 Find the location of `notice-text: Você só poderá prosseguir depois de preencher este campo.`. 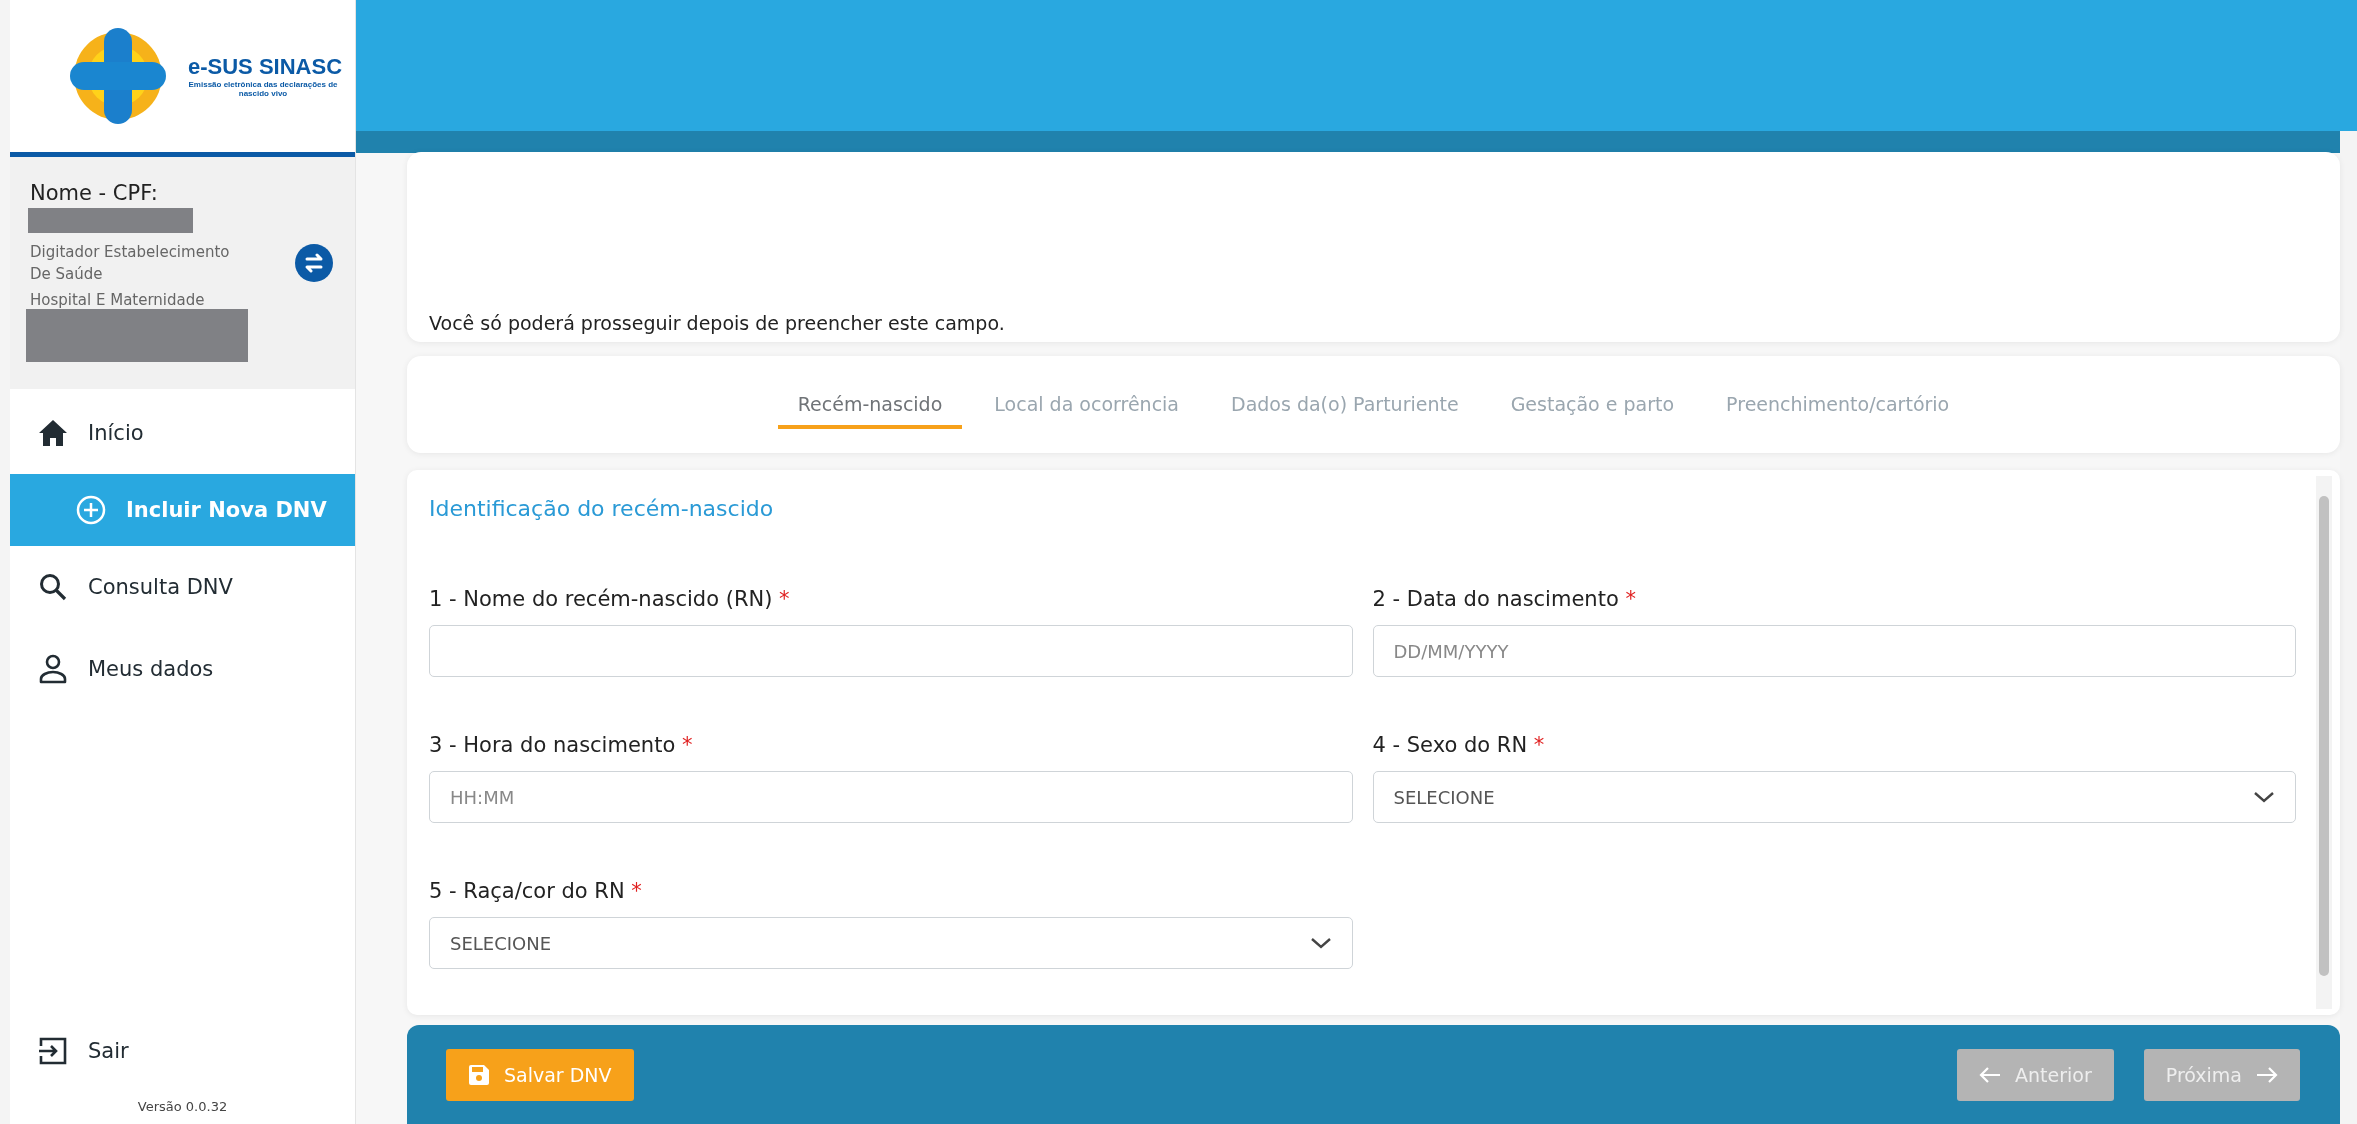

notice-text: Você só poderá prosseguir depois de preencher este campo. is located at coordinates (717, 323).